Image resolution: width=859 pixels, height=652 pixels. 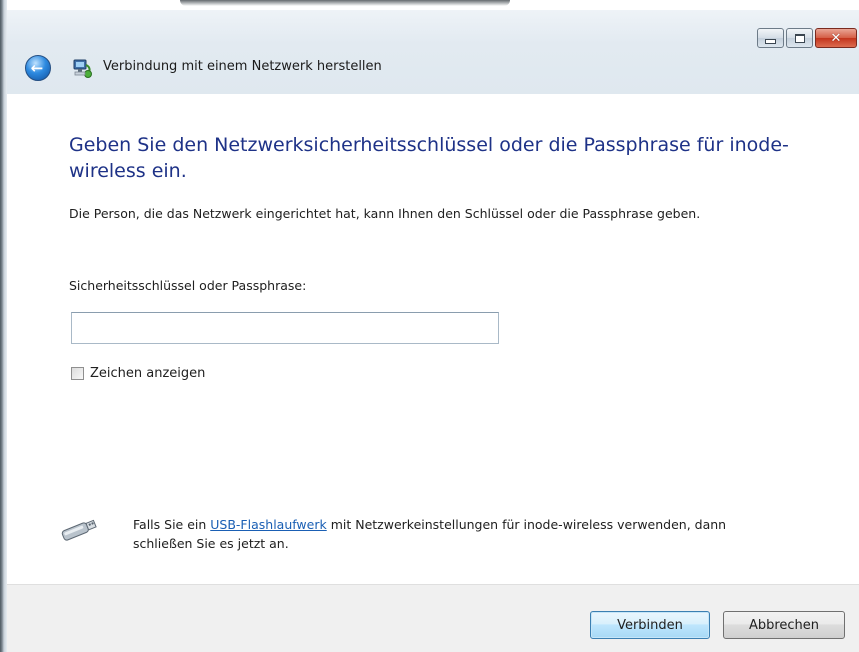 What do you see at coordinates (77, 373) in the screenshot?
I see `show-characters-checkbox` at bounding box center [77, 373].